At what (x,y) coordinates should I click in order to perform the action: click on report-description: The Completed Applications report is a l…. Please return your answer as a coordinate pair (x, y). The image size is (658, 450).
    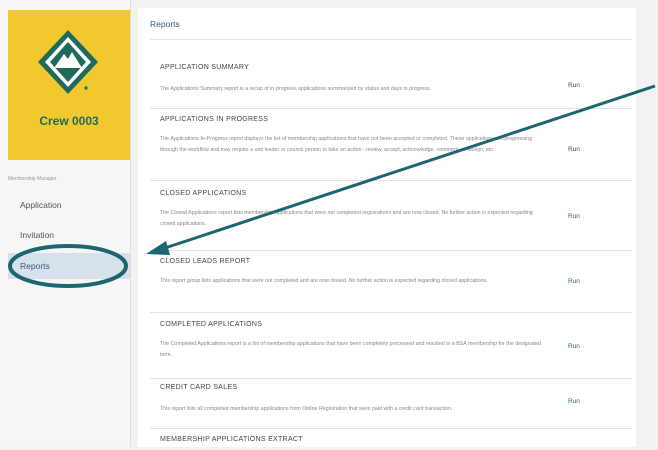
    Looking at the image, I should click on (351, 349).